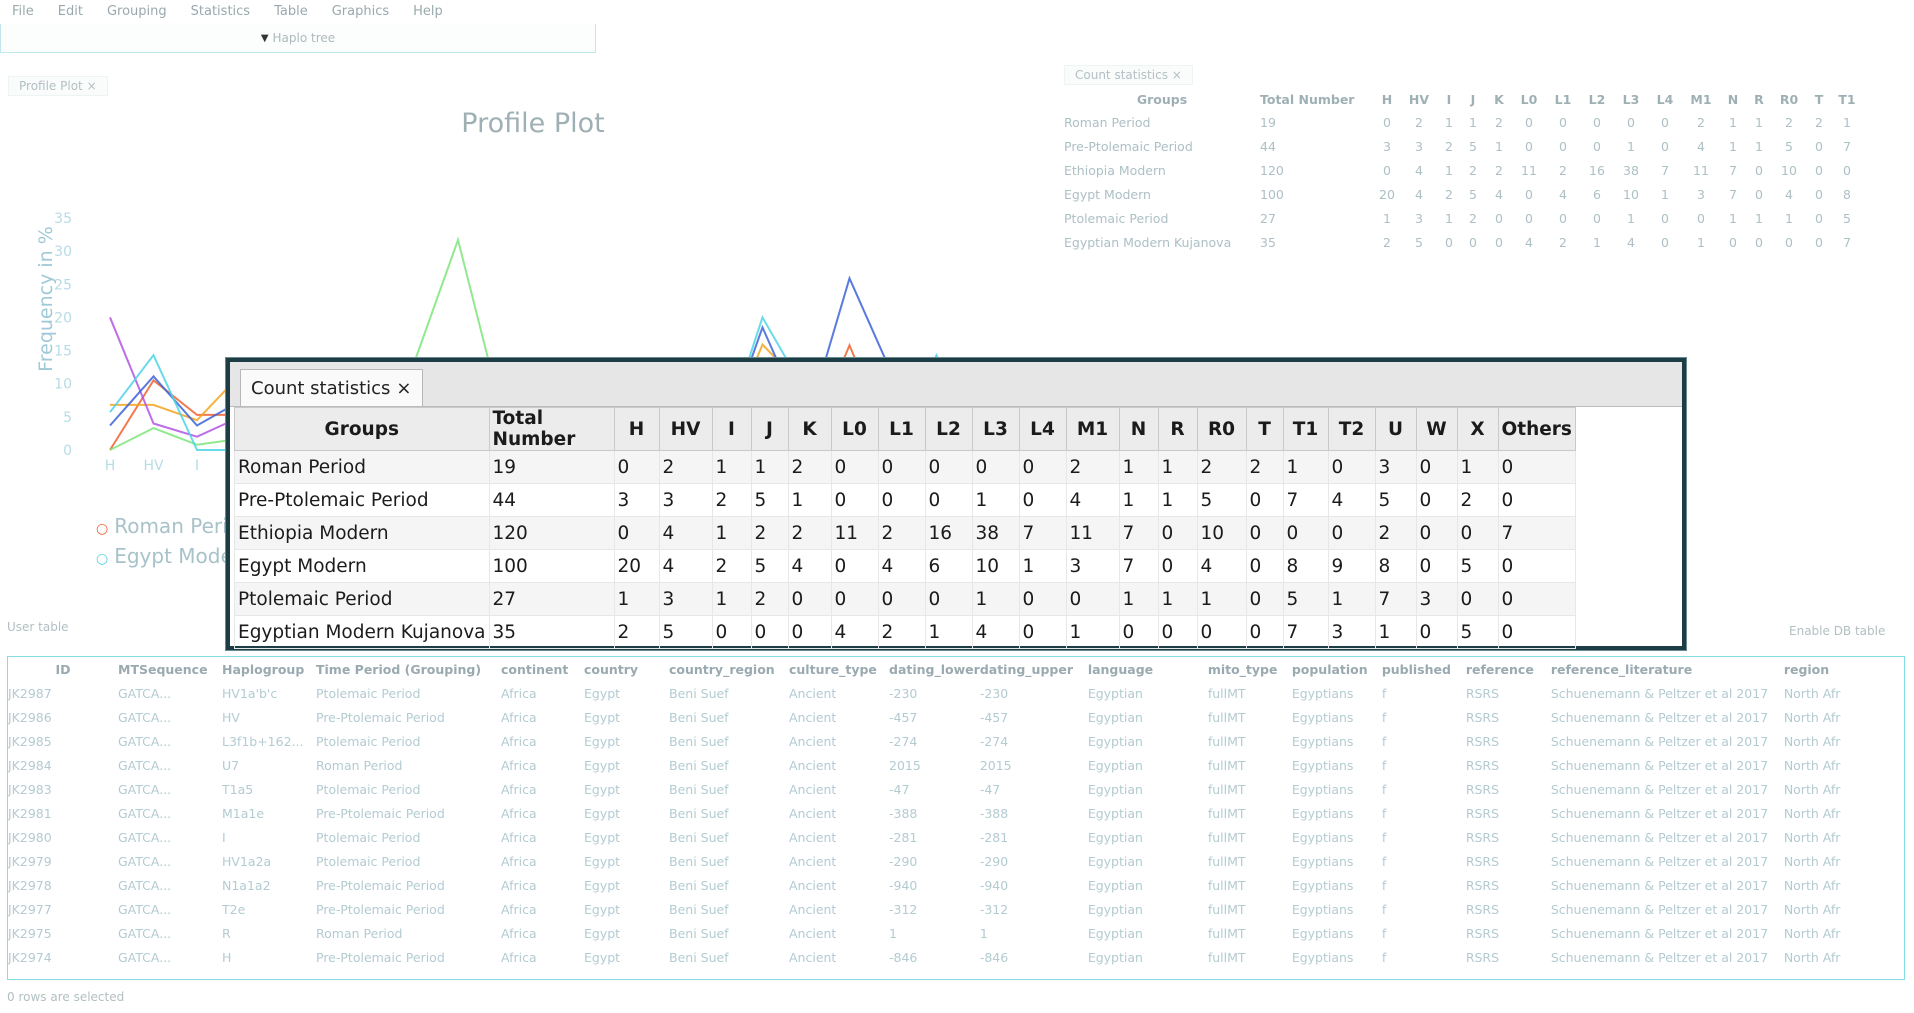 This screenshot has width=1914, height=1013. Describe the element at coordinates (70, 11) in the screenshot. I see `menu-edit: Edit` at that location.